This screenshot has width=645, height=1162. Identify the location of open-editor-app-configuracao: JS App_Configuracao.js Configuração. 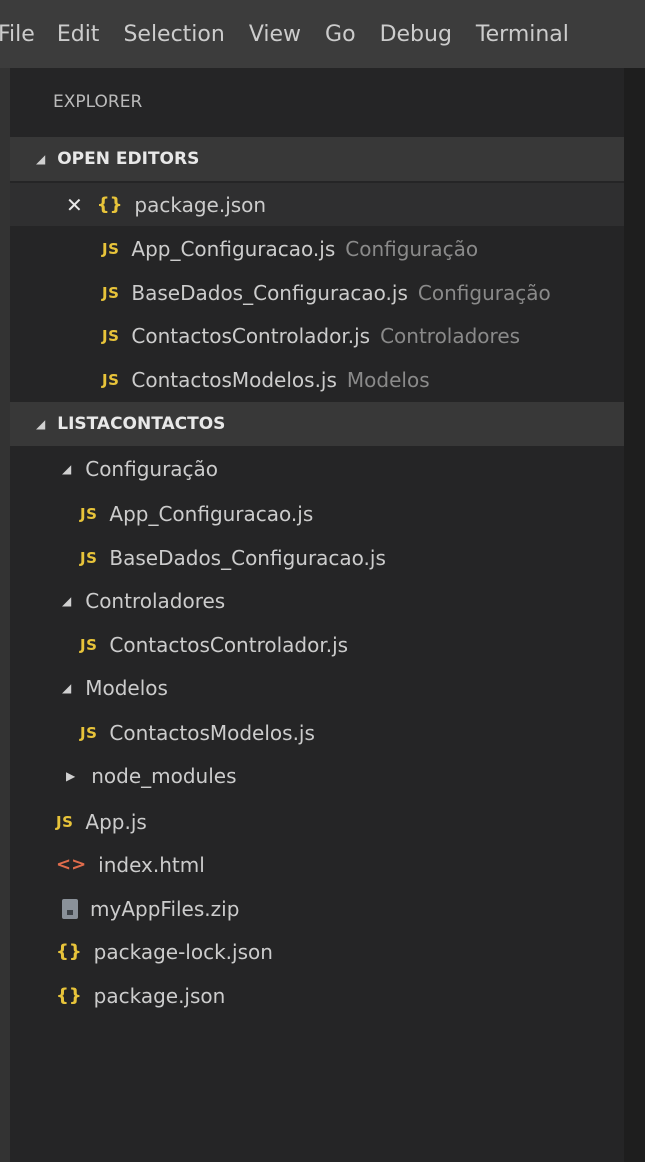
(317, 248).